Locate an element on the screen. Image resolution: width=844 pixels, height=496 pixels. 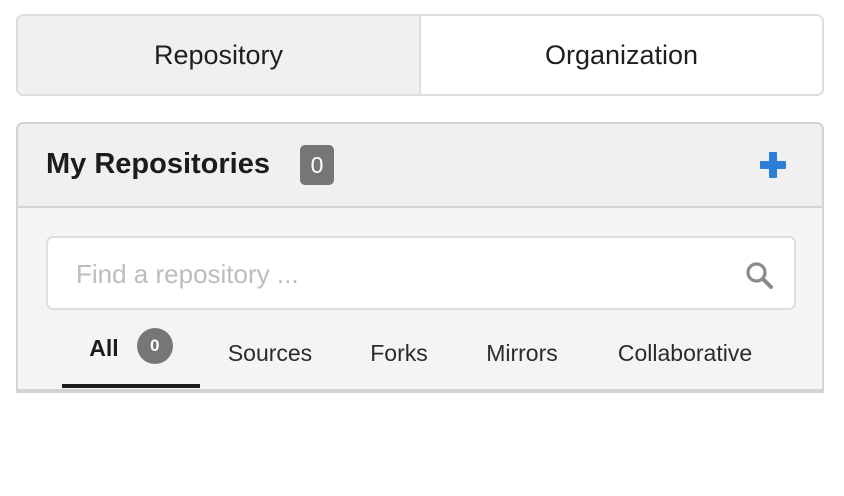
tab-repository: Repository is located at coordinates (219, 55).